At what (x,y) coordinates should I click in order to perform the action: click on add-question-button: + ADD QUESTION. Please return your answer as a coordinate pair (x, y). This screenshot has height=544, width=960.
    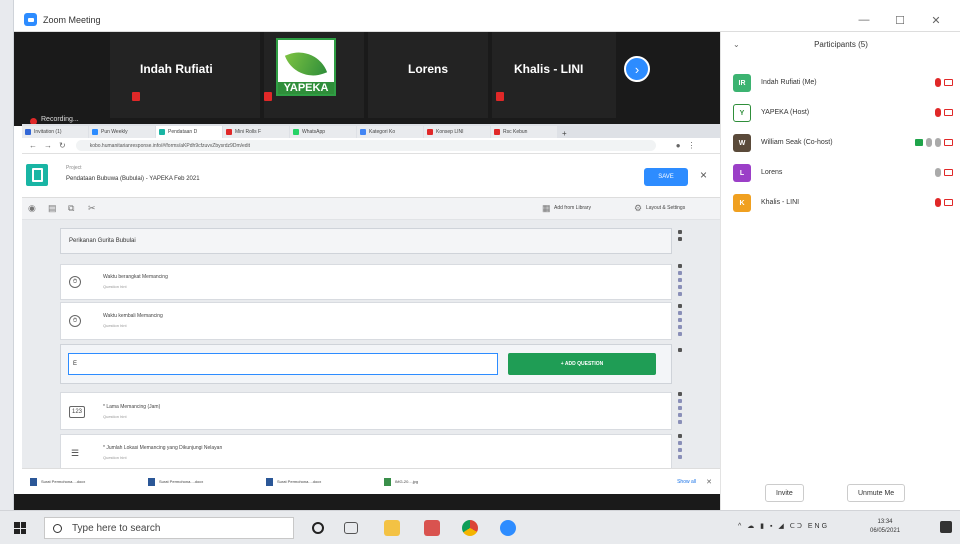
    Looking at the image, I should click on (582, 364).